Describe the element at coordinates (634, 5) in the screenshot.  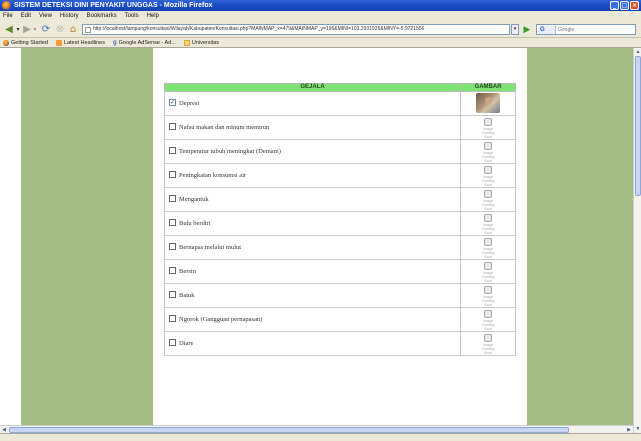
I see `close-button: ×` at that location.